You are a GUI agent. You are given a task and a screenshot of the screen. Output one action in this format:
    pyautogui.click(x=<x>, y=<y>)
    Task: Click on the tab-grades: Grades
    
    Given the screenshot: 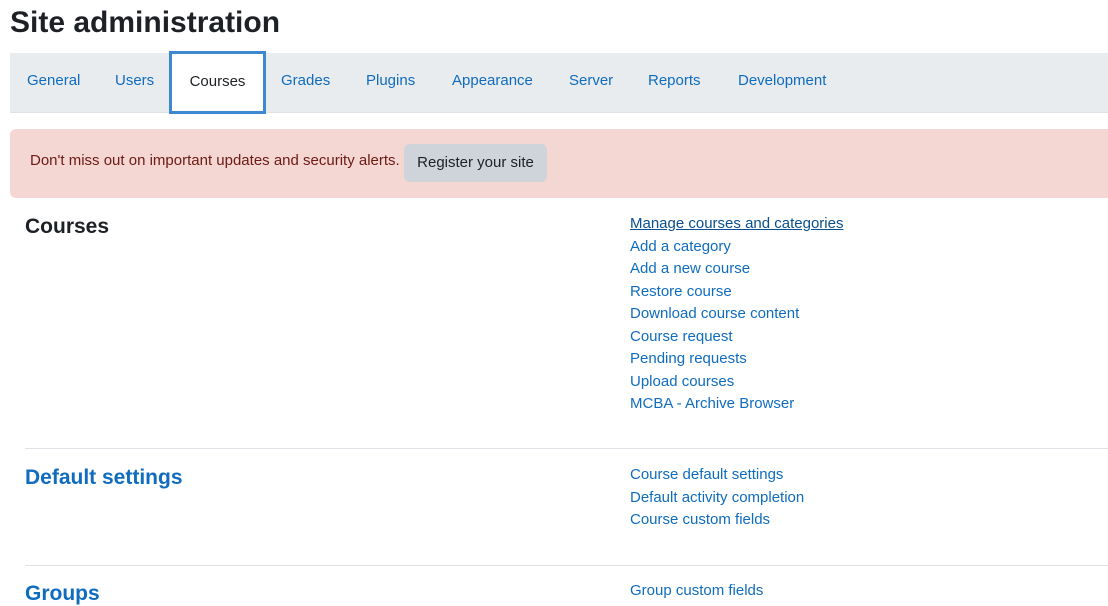 What is the action you would take?
    pyautogui.click(x=305, y=83)
    